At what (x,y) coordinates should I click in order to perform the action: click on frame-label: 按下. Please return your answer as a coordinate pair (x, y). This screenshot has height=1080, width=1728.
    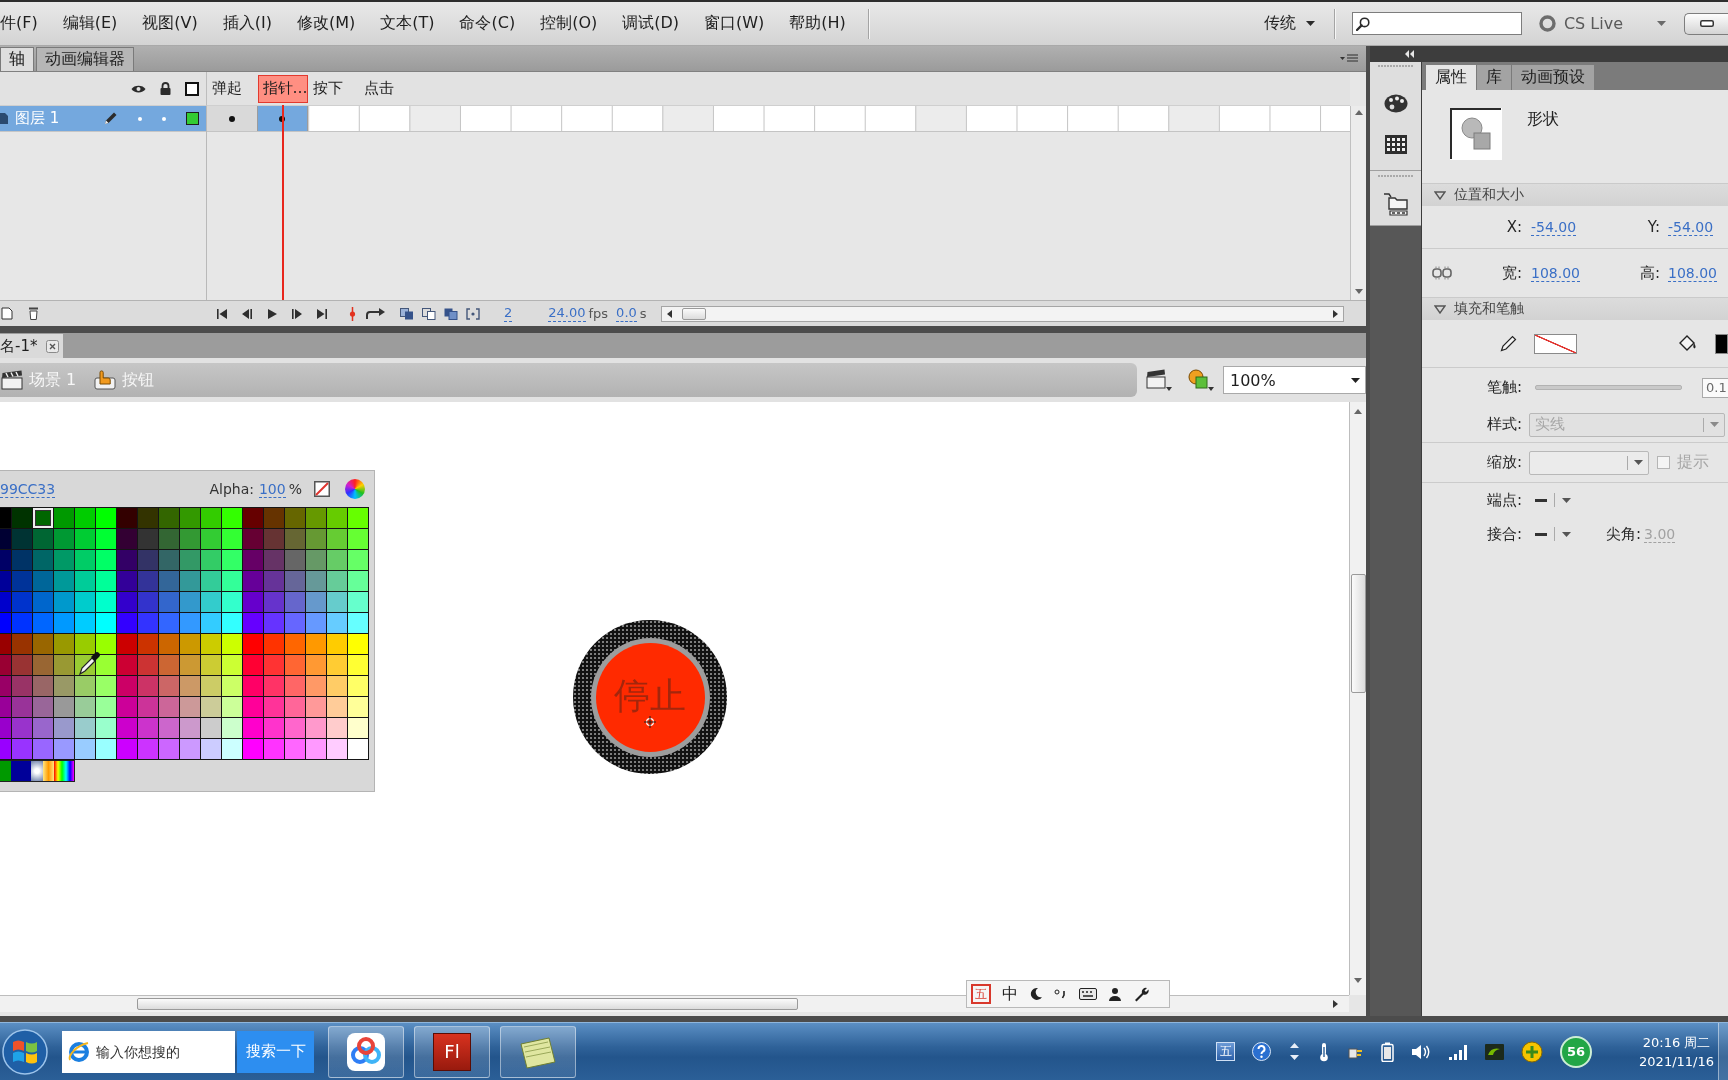
    Looking at the image, I should click on (333, 88).